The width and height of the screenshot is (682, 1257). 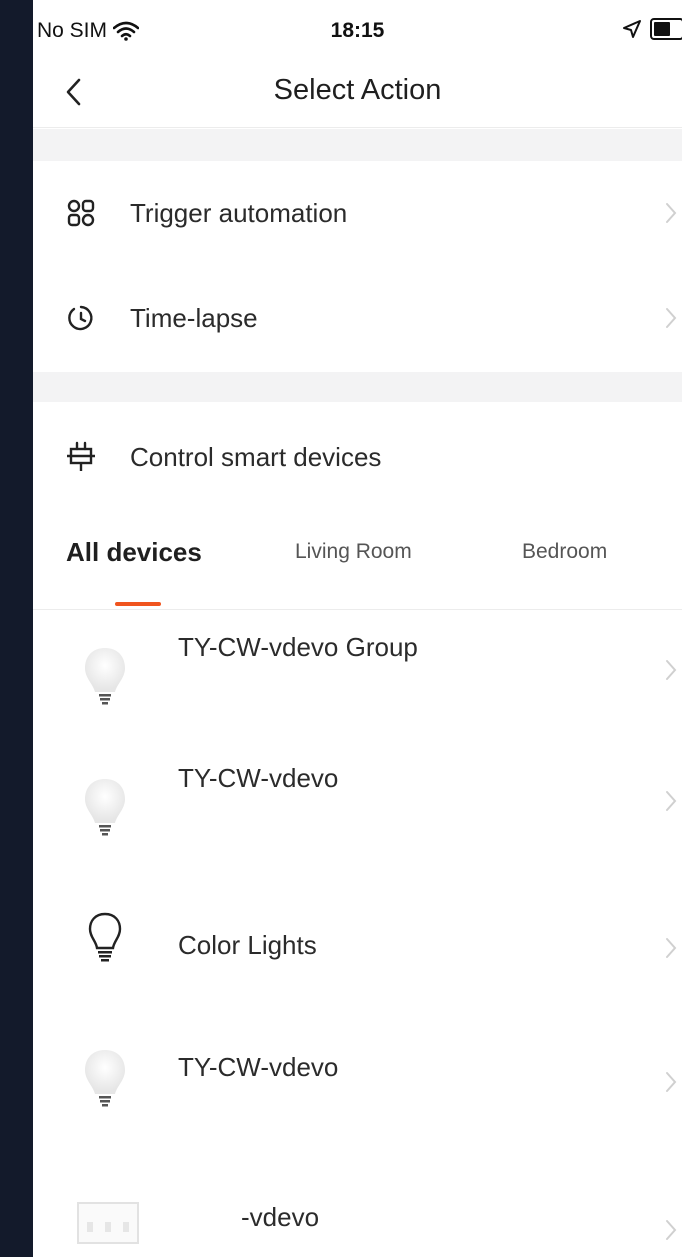 I want to click on bulb-outline-icon, so click(x=105, y=937).